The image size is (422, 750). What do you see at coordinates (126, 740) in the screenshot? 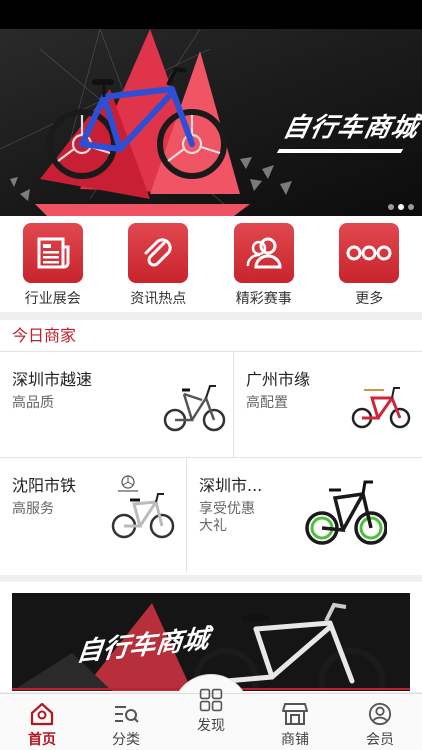
I see `tab-label: 分类` at bounding box center [126, 740].